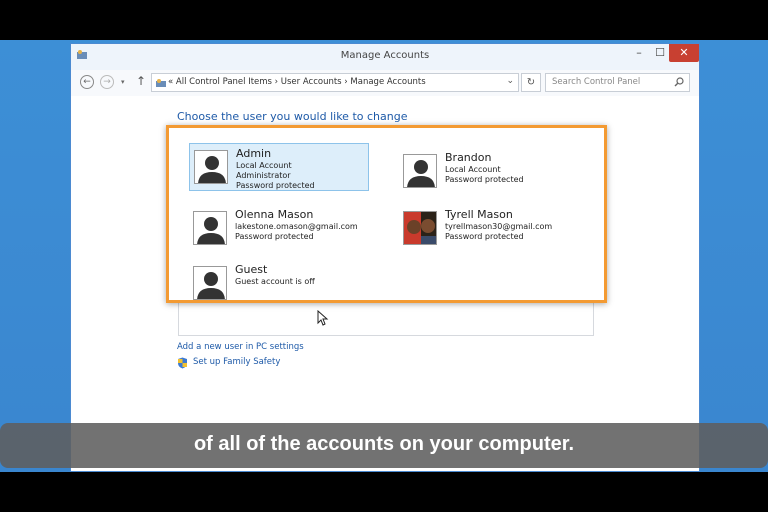 This screenshot has width=768, height=512. I want to click on account-email: tyrellmason30@gmail.com, so click(499, 226).